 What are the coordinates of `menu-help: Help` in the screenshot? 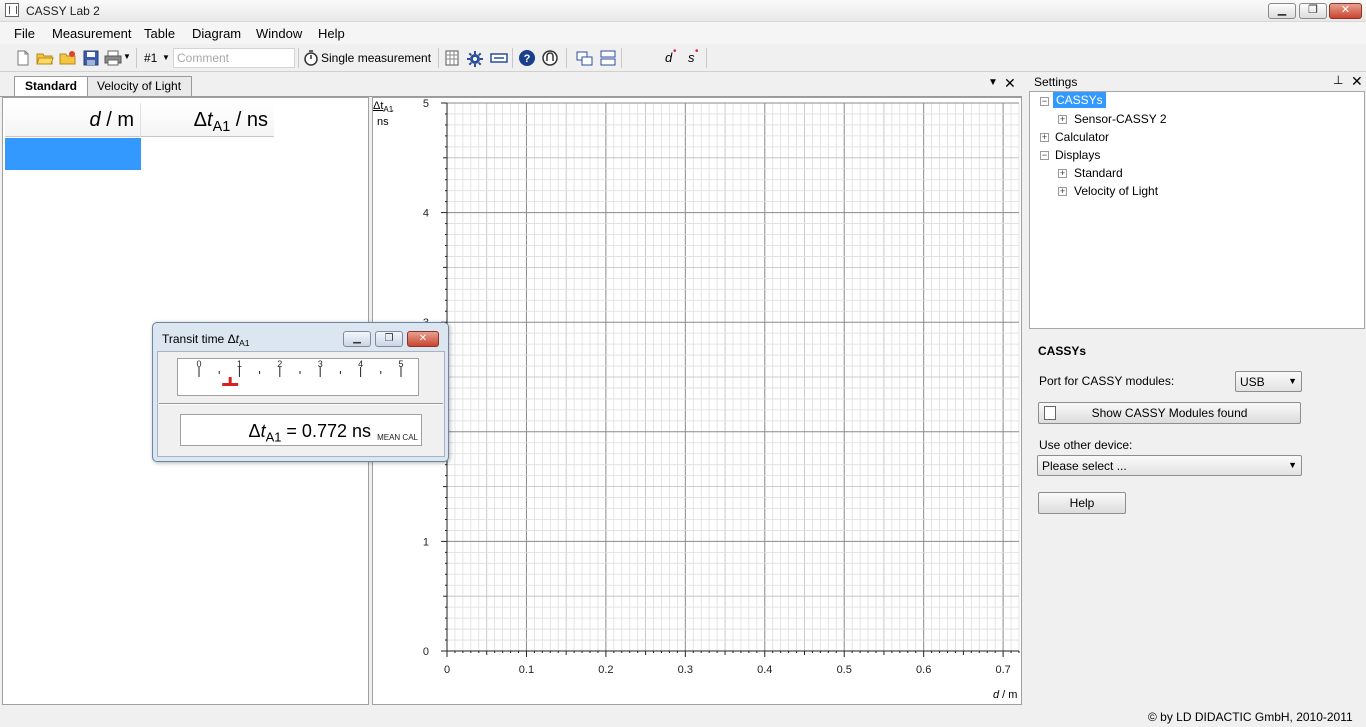 It's located at (331, 33).